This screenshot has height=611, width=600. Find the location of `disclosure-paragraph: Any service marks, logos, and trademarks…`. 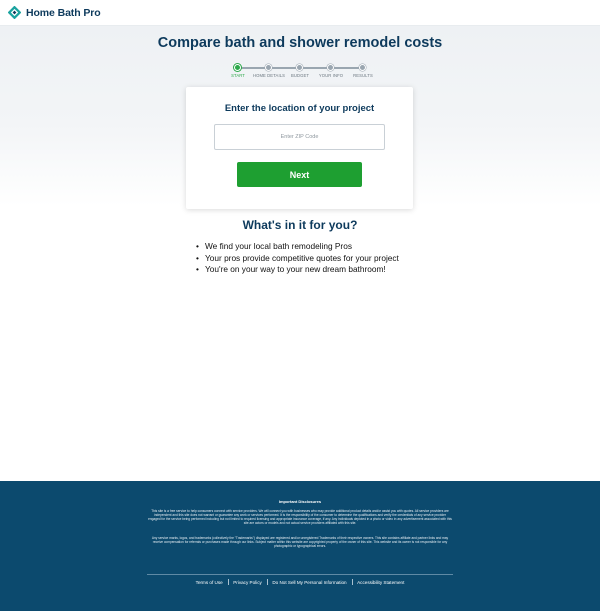

disclosure-paragraph: Any service marks, logos, and trademarks… is located at coordinates (300, 542).